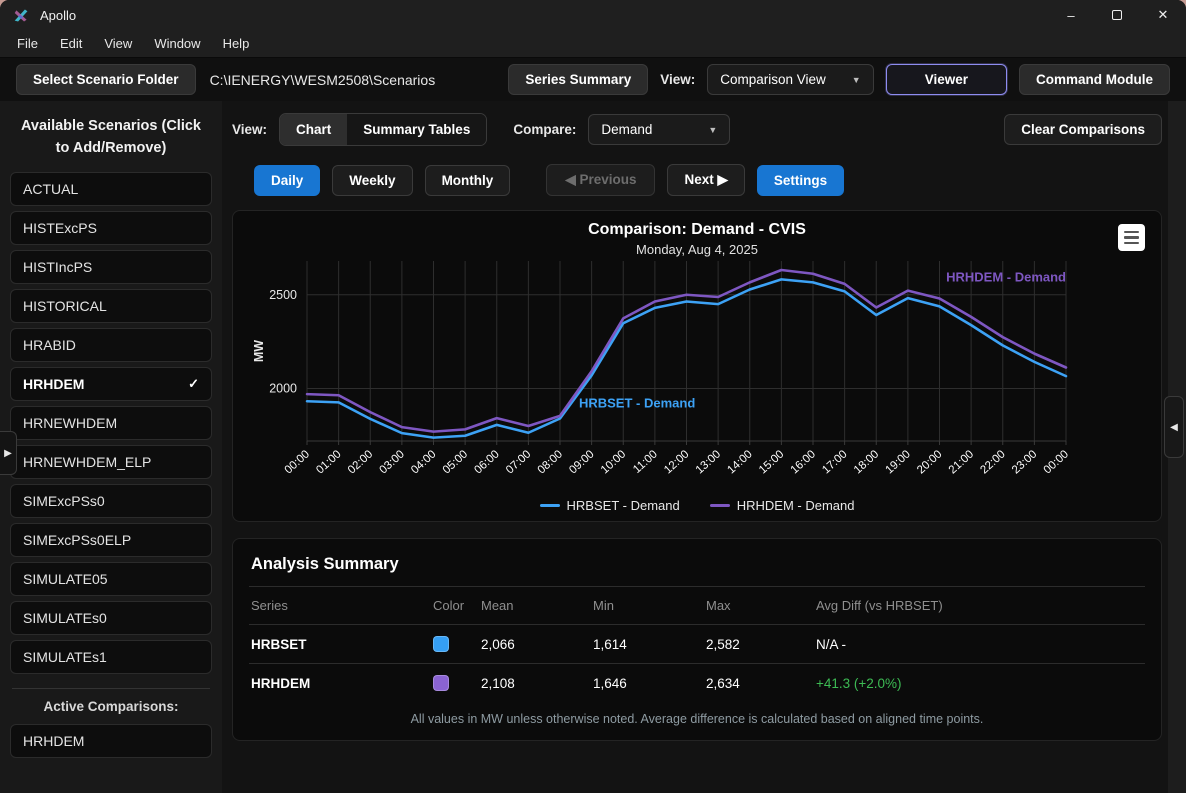 The width and height of the screenshot is (1186, 793). What do you see at coordinates (609, 505) in the screenshot?
I see `legend-item: HRBSET - Demand` at bounding box center [609, 505].